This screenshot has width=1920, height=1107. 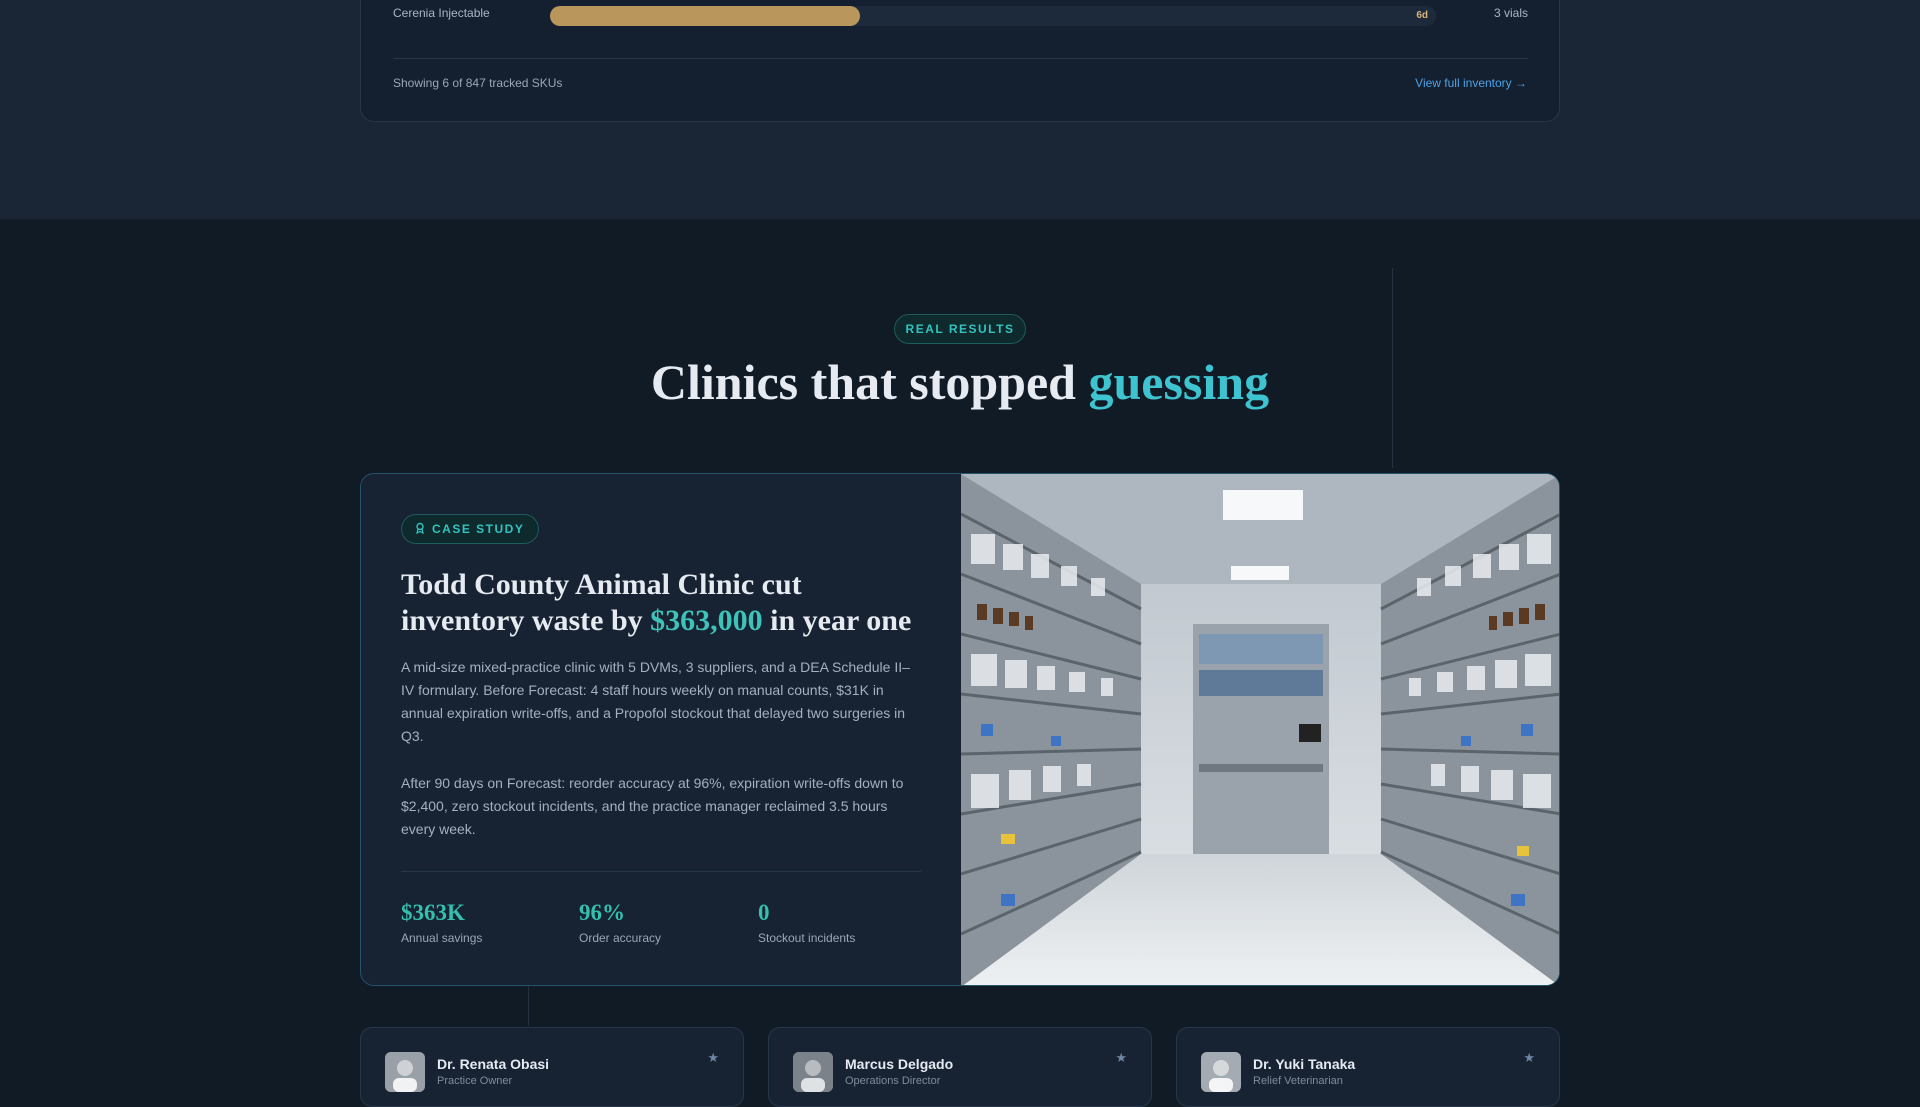 What do you see at coordinates (478, 529) in the screenshot?
I see `case-study-badge-label: CASE STUDY` at bounding box center [478, 529].